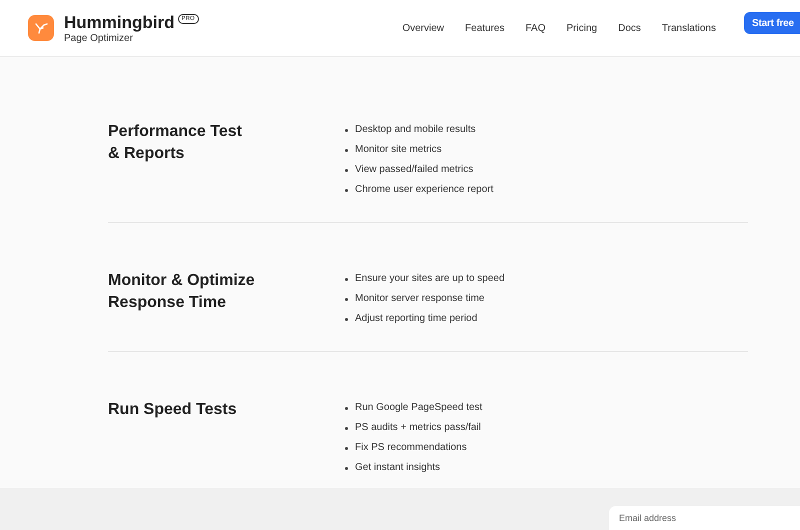 The image size is (800, 530). What do you see at coordinates (704, 518) in the screenshot?
I see `email-field: Email address` at bounding box center [704, 518].